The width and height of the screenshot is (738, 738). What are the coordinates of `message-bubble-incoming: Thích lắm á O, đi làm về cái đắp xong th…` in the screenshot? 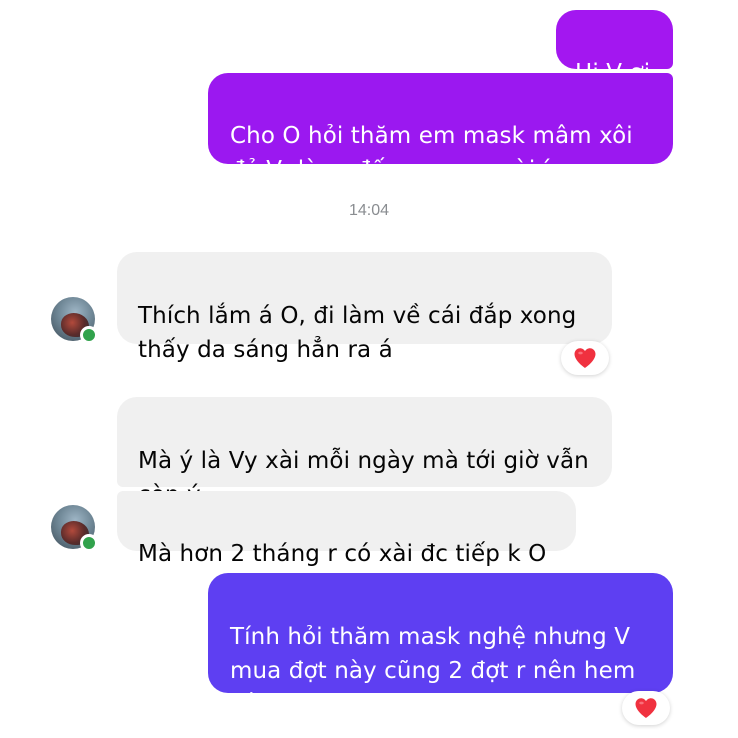 It's located at (364, 307).